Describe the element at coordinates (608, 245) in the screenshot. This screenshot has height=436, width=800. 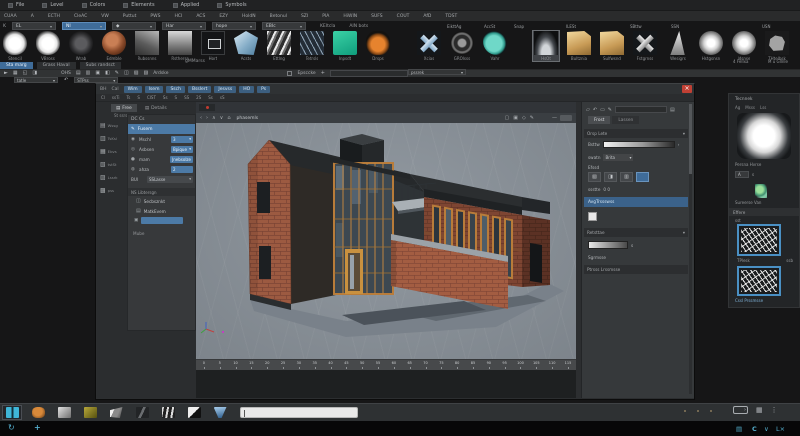
I see `gradient-field` at that location.